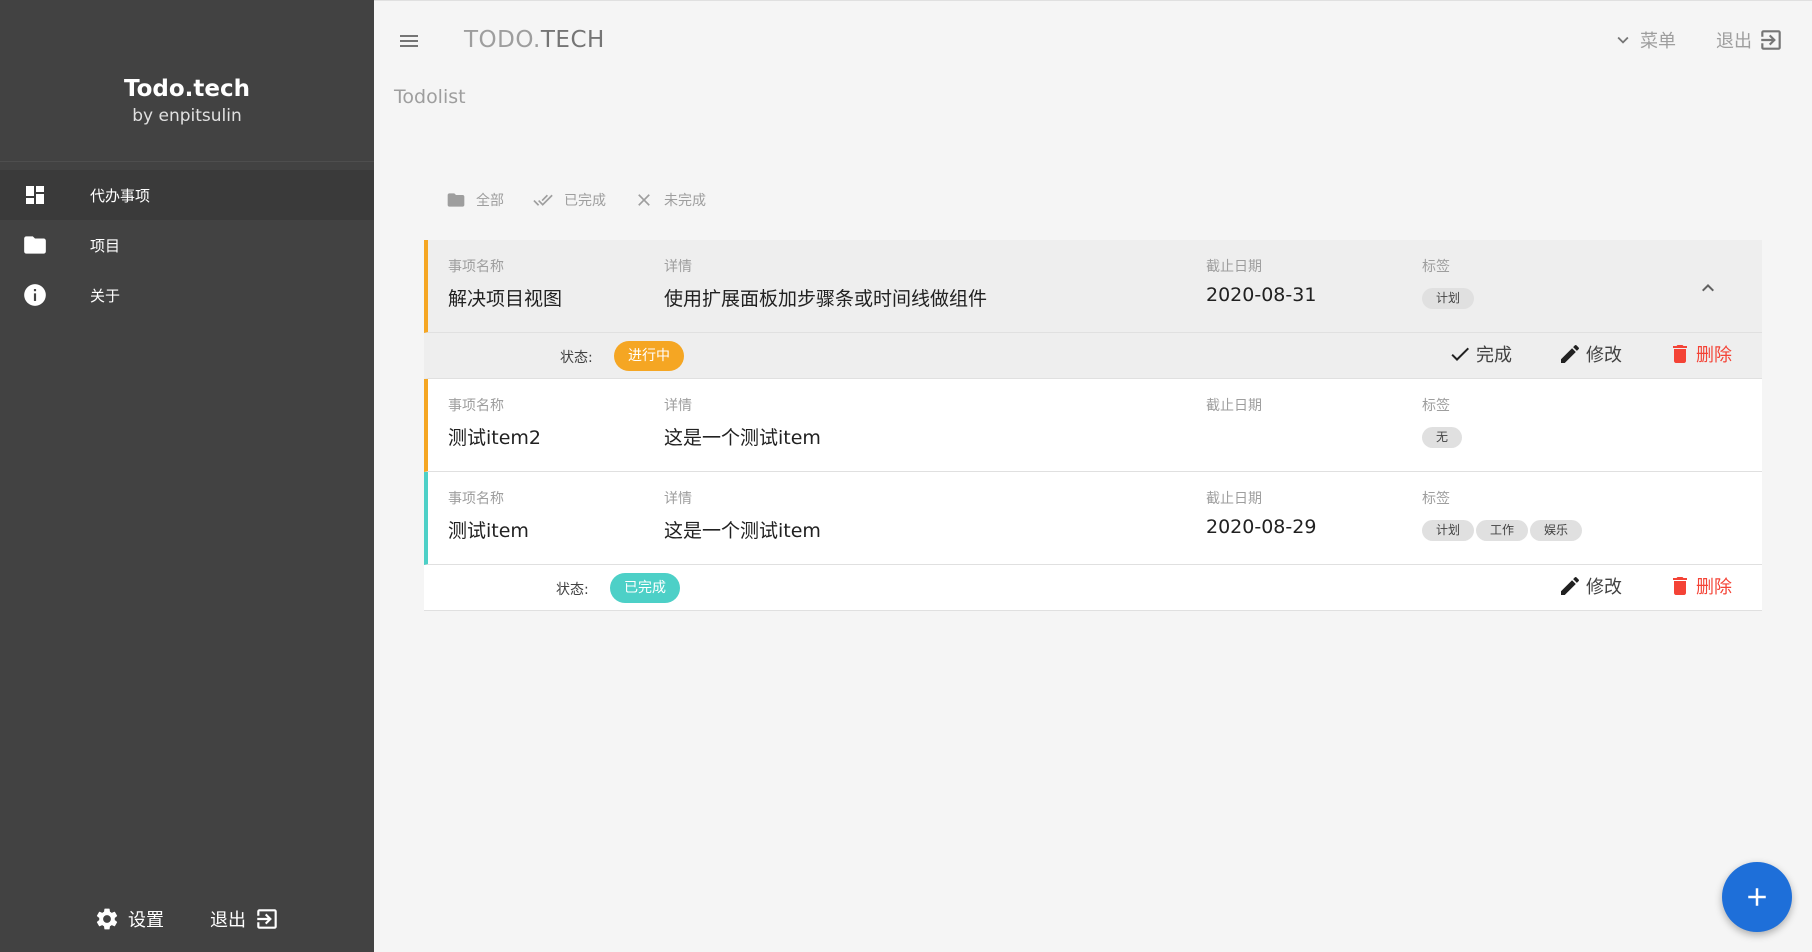 This screenshot has height=952, width=1812. Describe the element at coordinates (1093, 40) in the screenshot. I see `top-bar: TODO.TECH 菜单 退出` at that location.